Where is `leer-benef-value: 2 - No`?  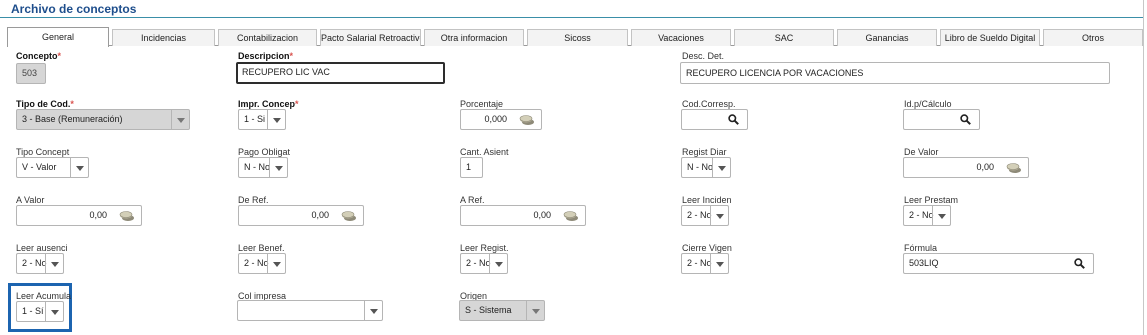
leer-benef-value: 2 - No is located at coordinates (256, 263).